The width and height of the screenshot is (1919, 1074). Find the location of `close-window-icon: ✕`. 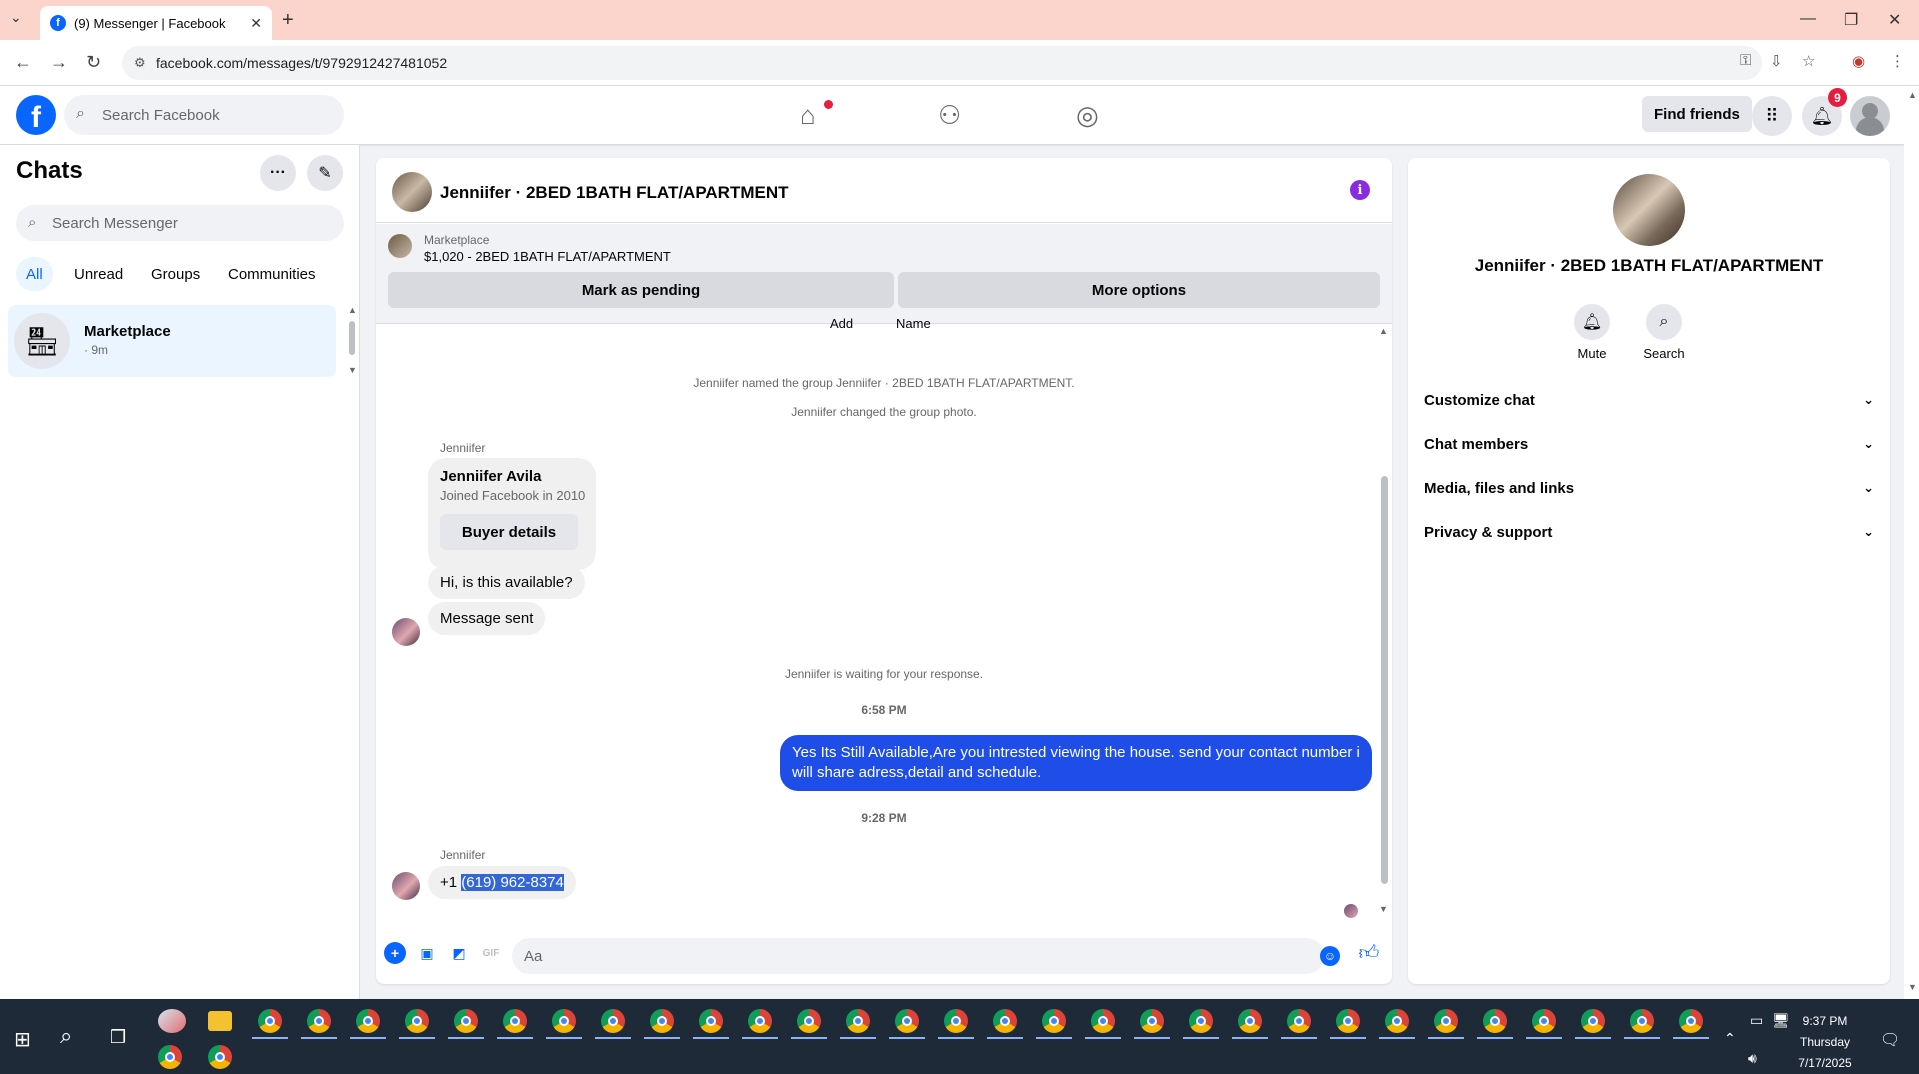

close-window-icon: ✕ is located at coordinates (1894, 20).